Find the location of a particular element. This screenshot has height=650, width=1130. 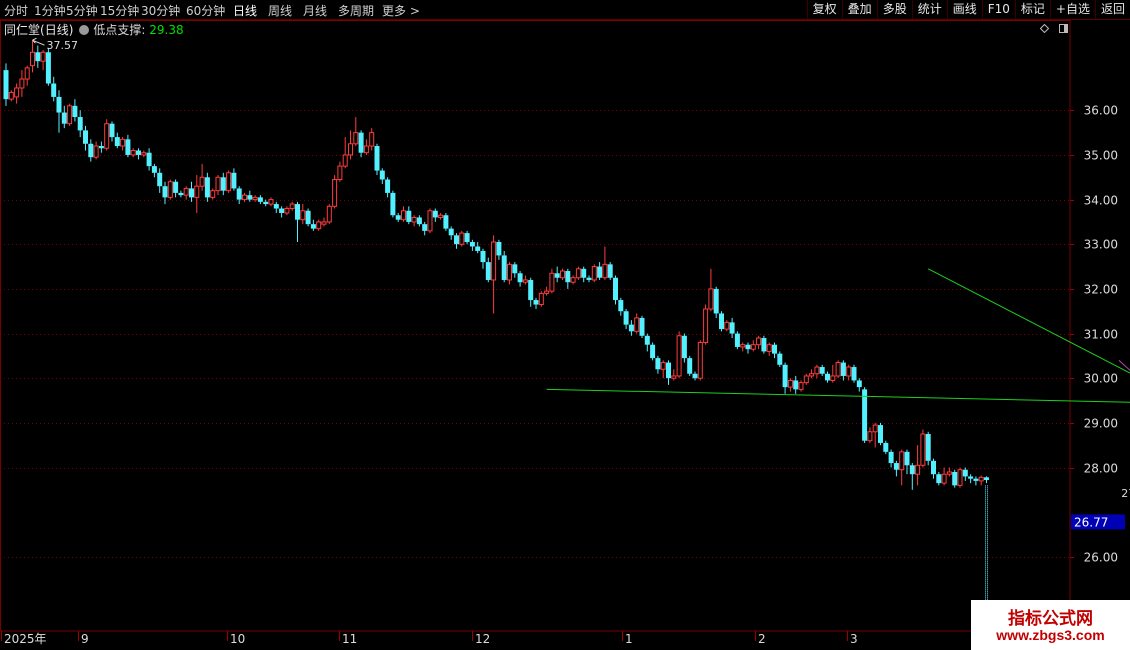

period-tab: 更多 > is located at coordinates (401, 10).